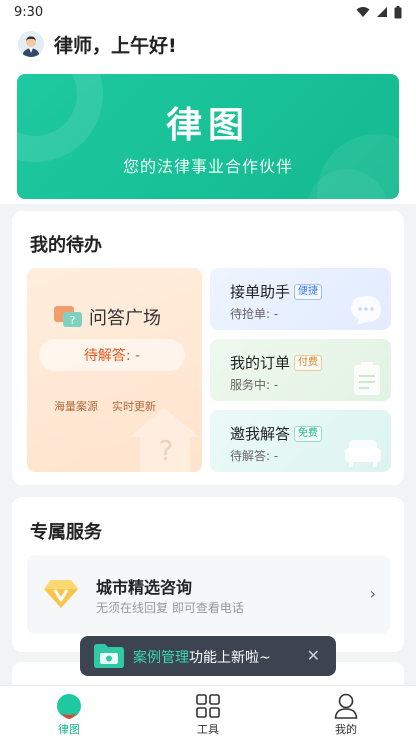 Image resolution: width=416 pixels, height=741 pixels. I want to click on order-assistant-card: 接单助手 便捷 待抢单: -, so click(300, 299).